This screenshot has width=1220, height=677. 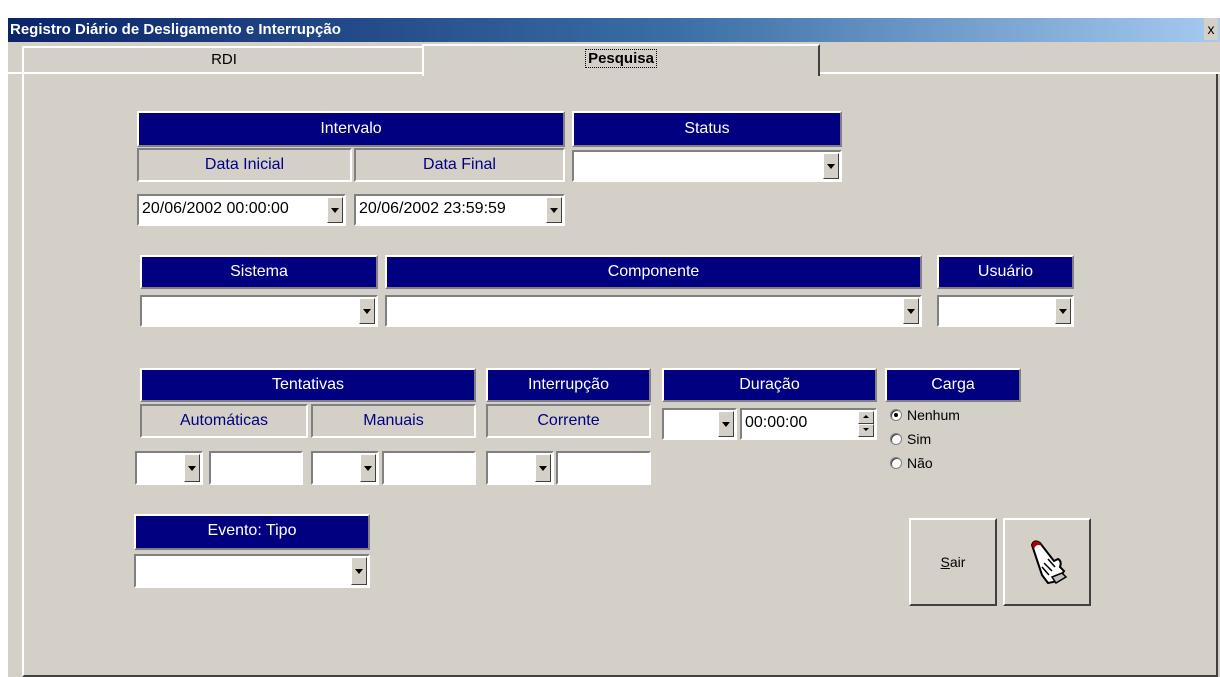 What do you see at coordinates (699, 424) in the screenshot?
I see `duracao-select` at bounding box center [699, 424].